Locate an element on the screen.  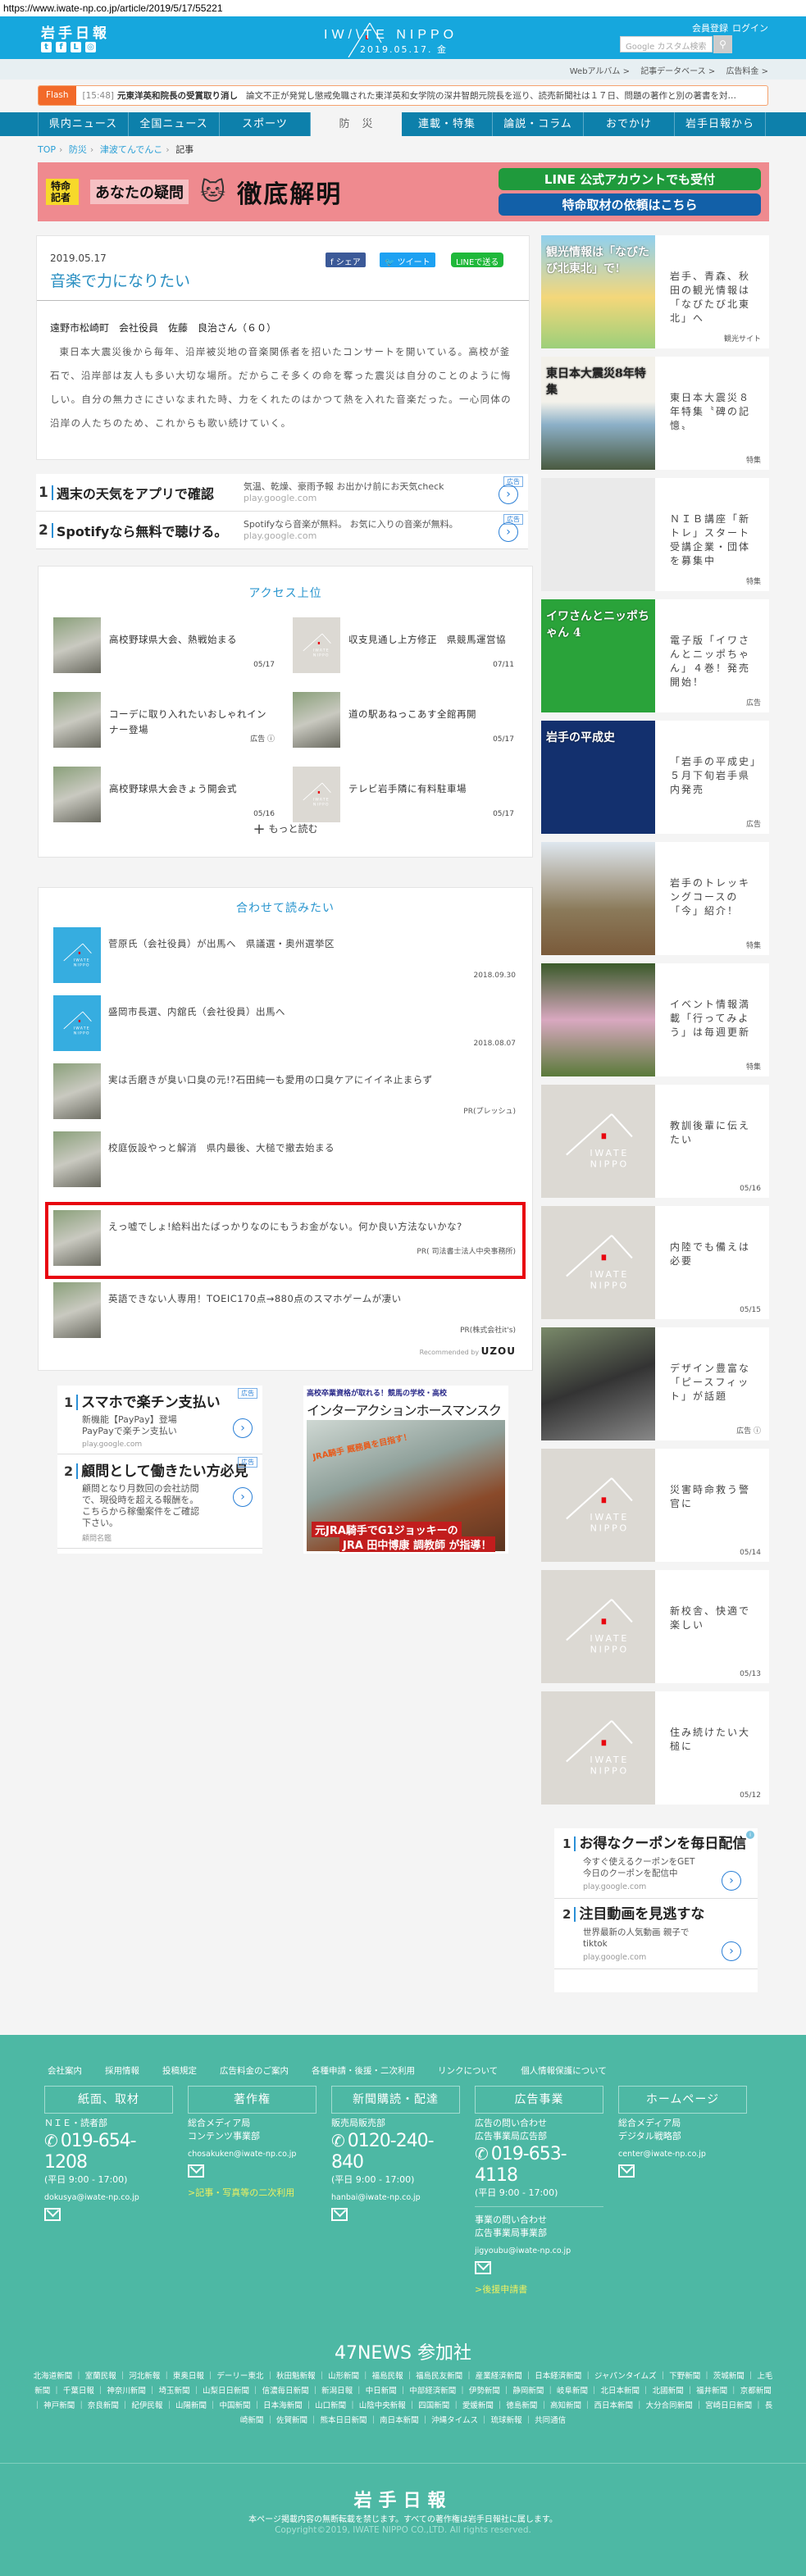
footer-sublink: >記事・写真等の二次利用 is located at coordinates (252, 2193).